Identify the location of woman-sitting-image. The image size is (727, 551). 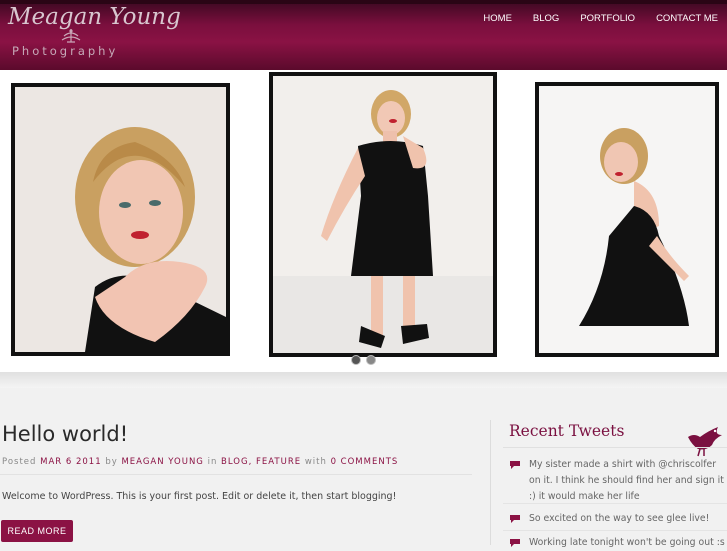
(627, 219).